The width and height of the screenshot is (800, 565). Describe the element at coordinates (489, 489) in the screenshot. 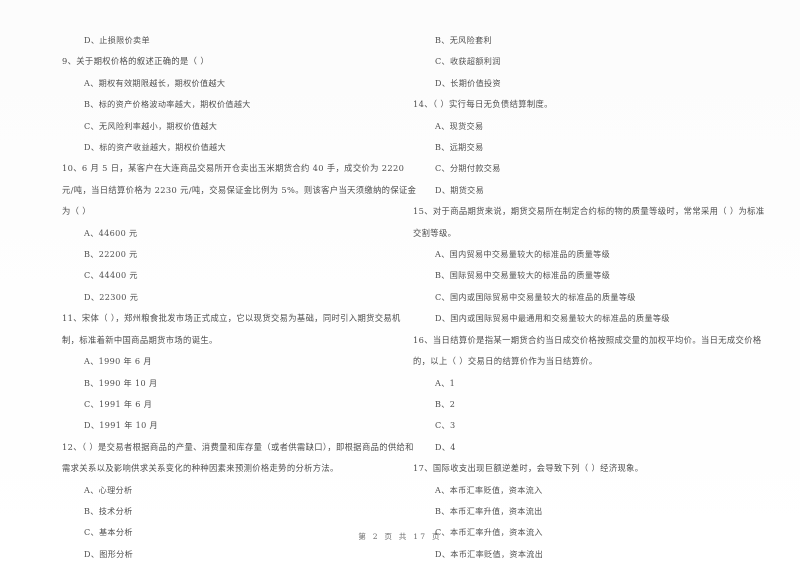

I see `answer-option: A、本币汇率贬值，资本流入` at that location.